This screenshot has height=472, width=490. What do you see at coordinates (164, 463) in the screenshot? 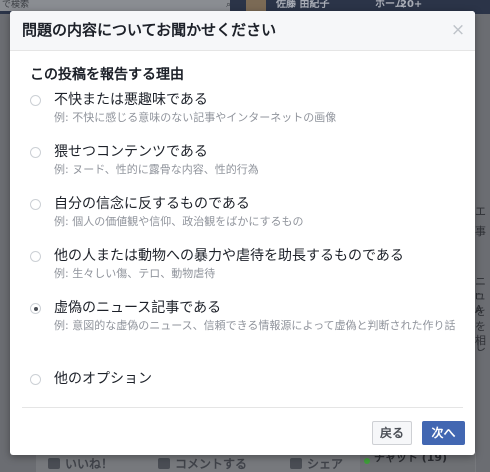
I see `comment-icon` at bounding box center [164, 463].